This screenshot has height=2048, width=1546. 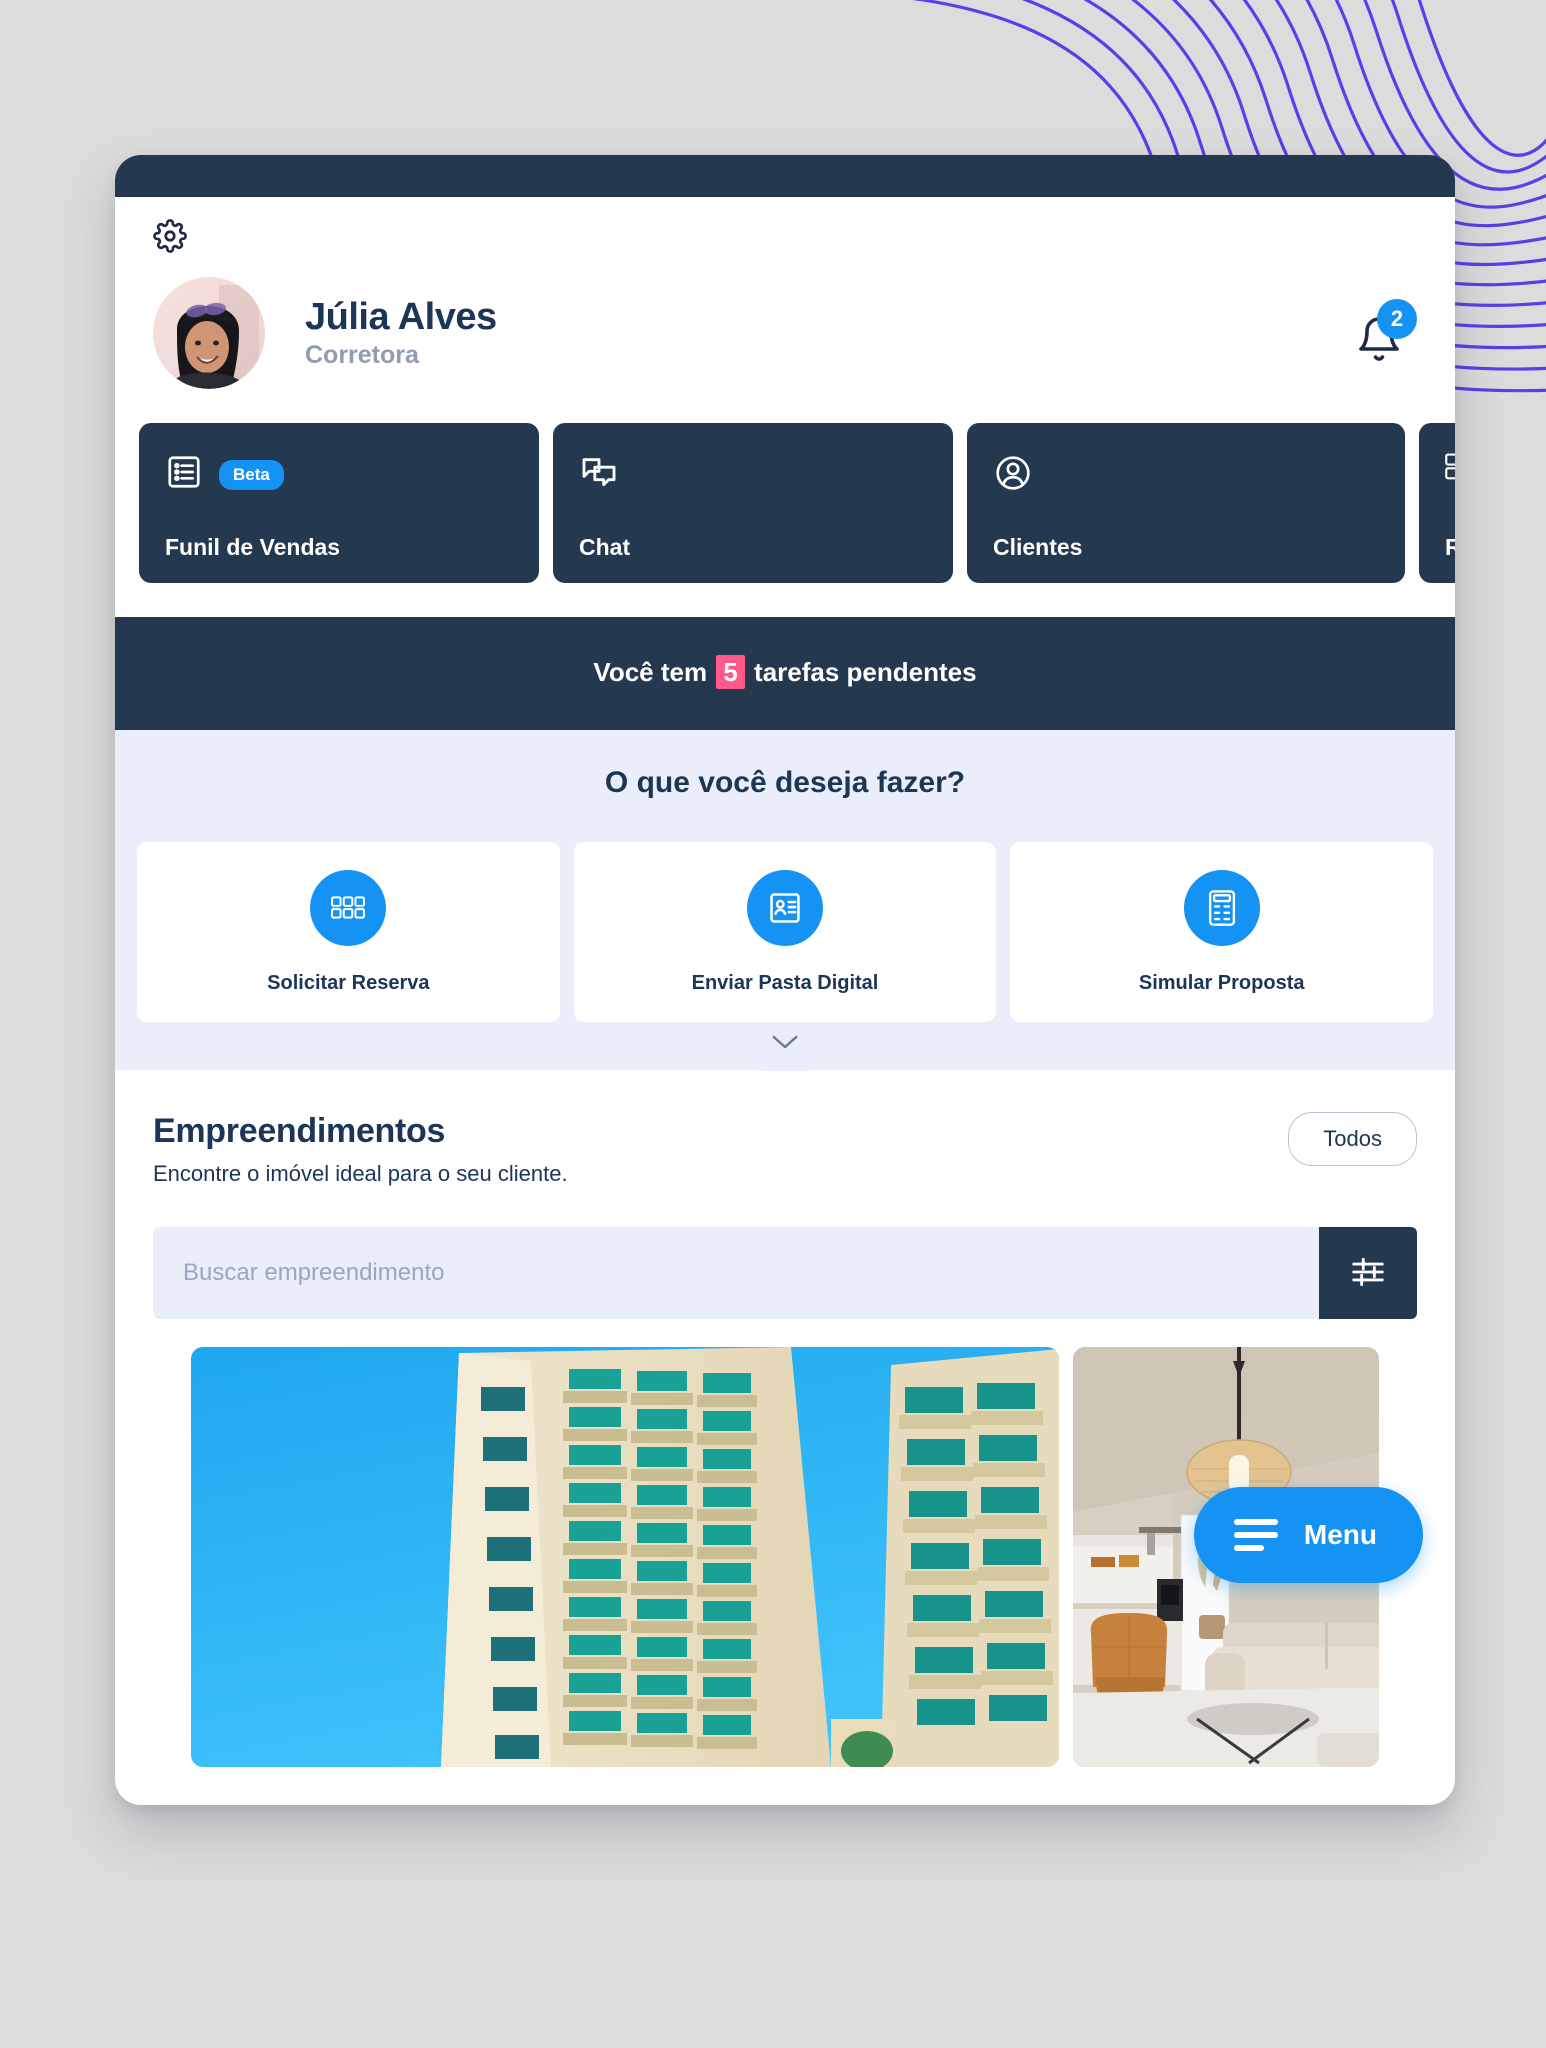 What do you see at coordinates (599, 475) in the screenshot?
I see `chat-bubbles-icon` at bounding box center [599, 475].